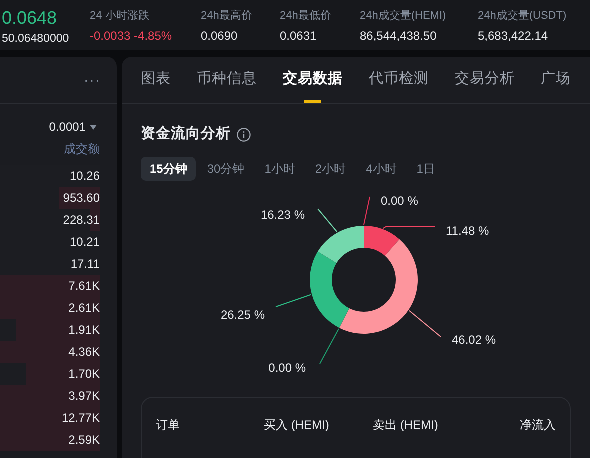 The width and height of the screenshot is (590, 458). Describe the element at coordinates (244, 135) in the screenshot. I see `info-icon` at that location.